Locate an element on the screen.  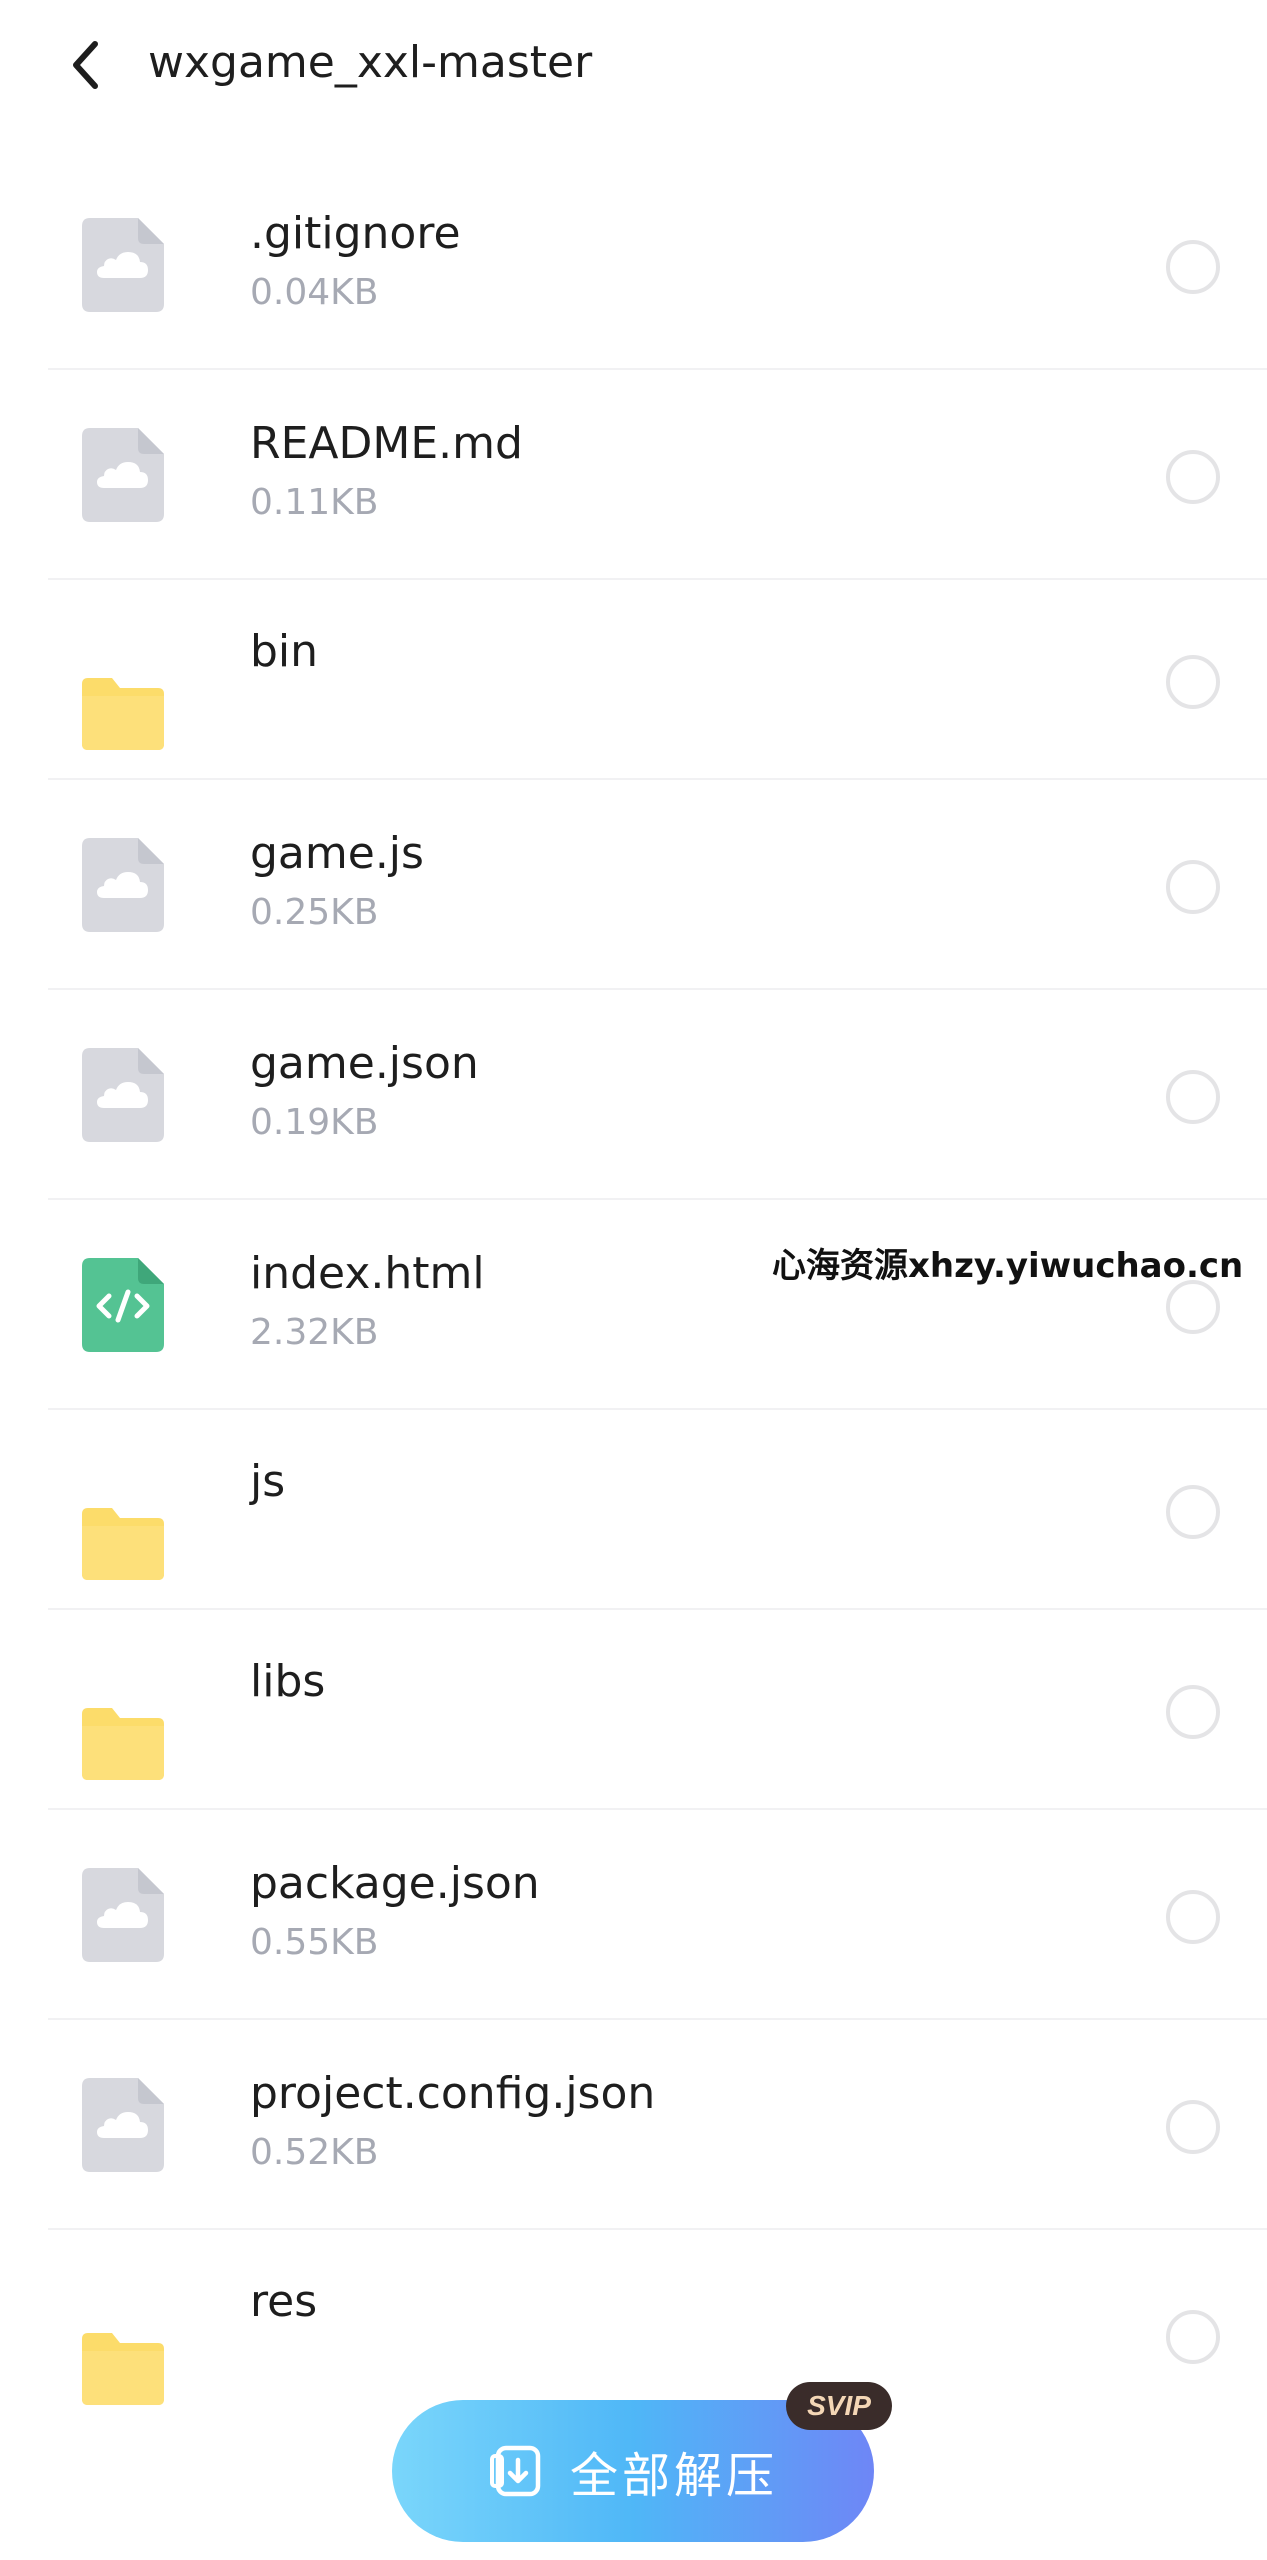
folder-row: libs is located at coordinates (633, 1710).